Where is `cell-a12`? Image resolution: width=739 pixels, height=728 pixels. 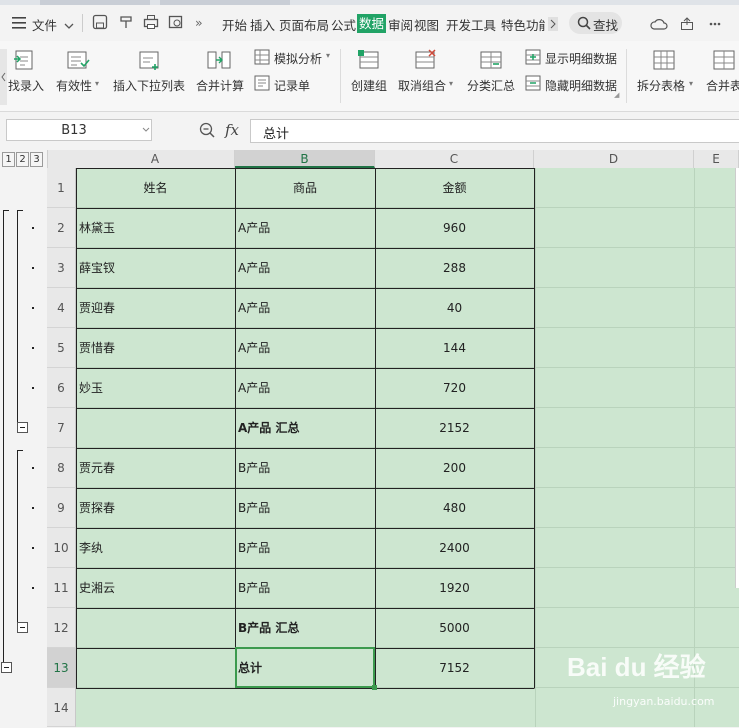 cell-a12 is located at coordinates (155, 628).